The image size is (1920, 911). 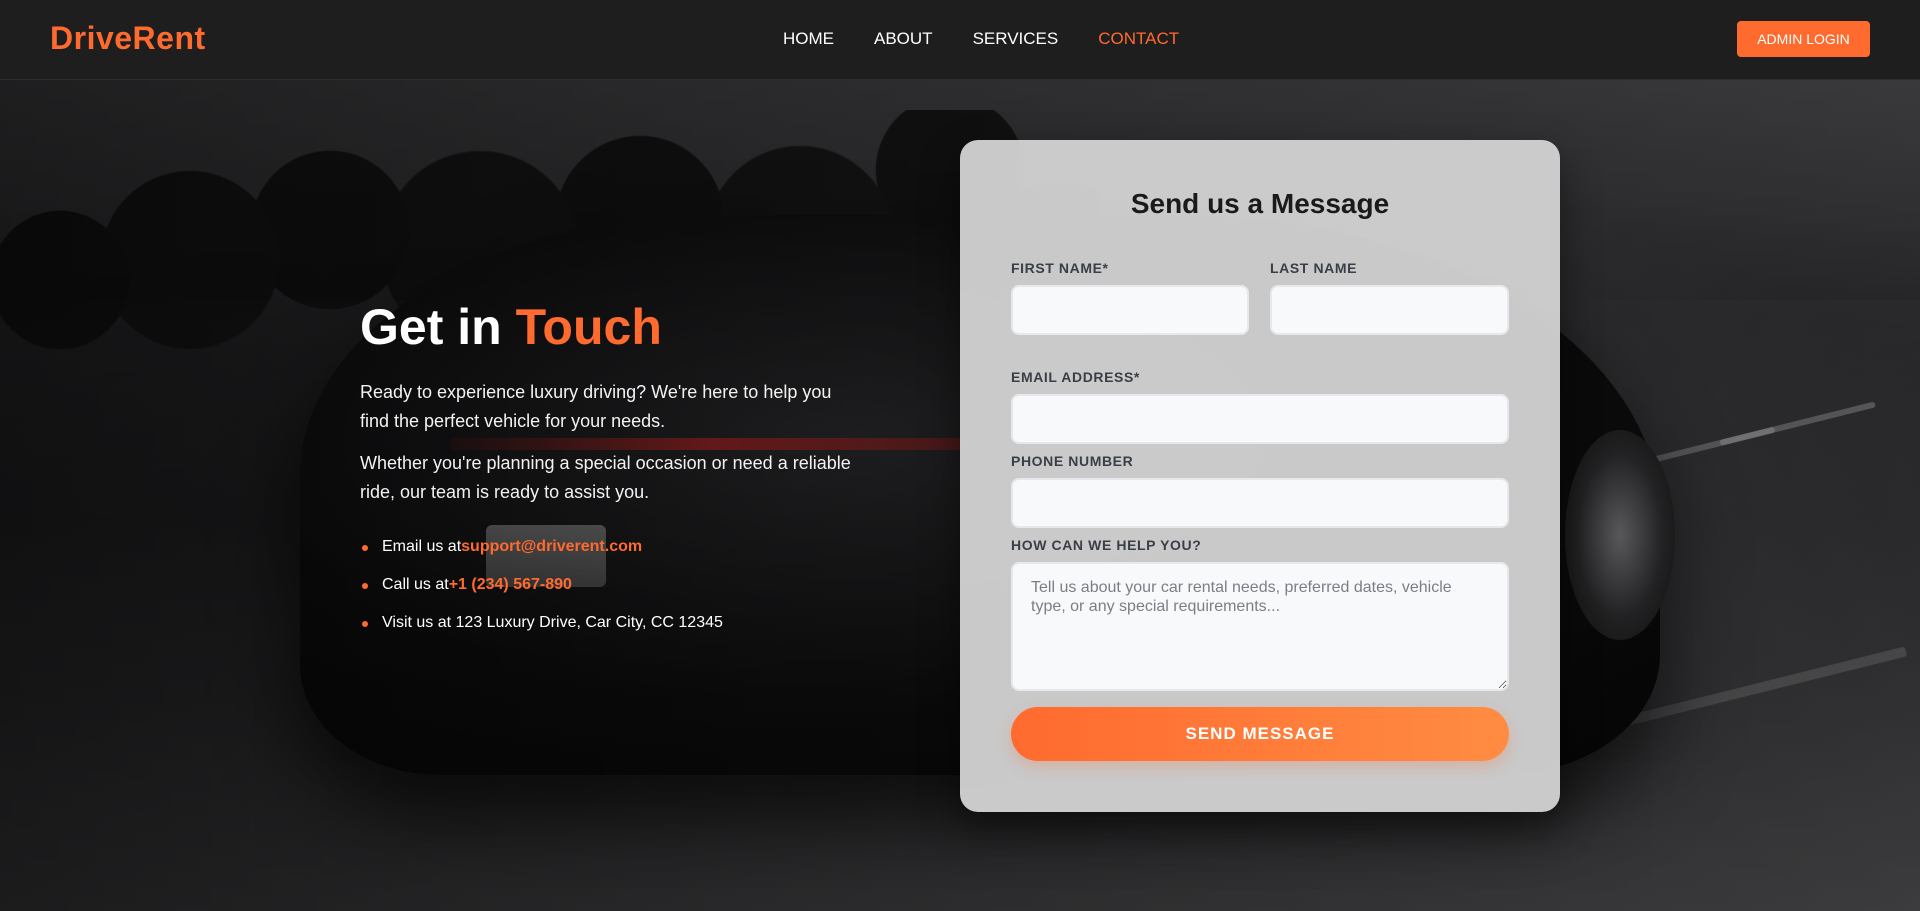 I want to click on email-input, so click(x=1260, y=419).